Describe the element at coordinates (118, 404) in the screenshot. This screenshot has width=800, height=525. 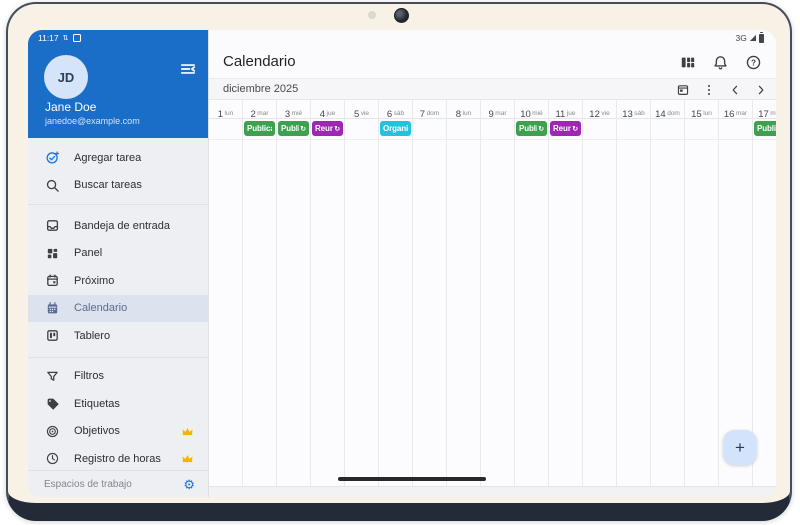
I see `sidebar-item-etiquetas: Etiquetas` at that location.